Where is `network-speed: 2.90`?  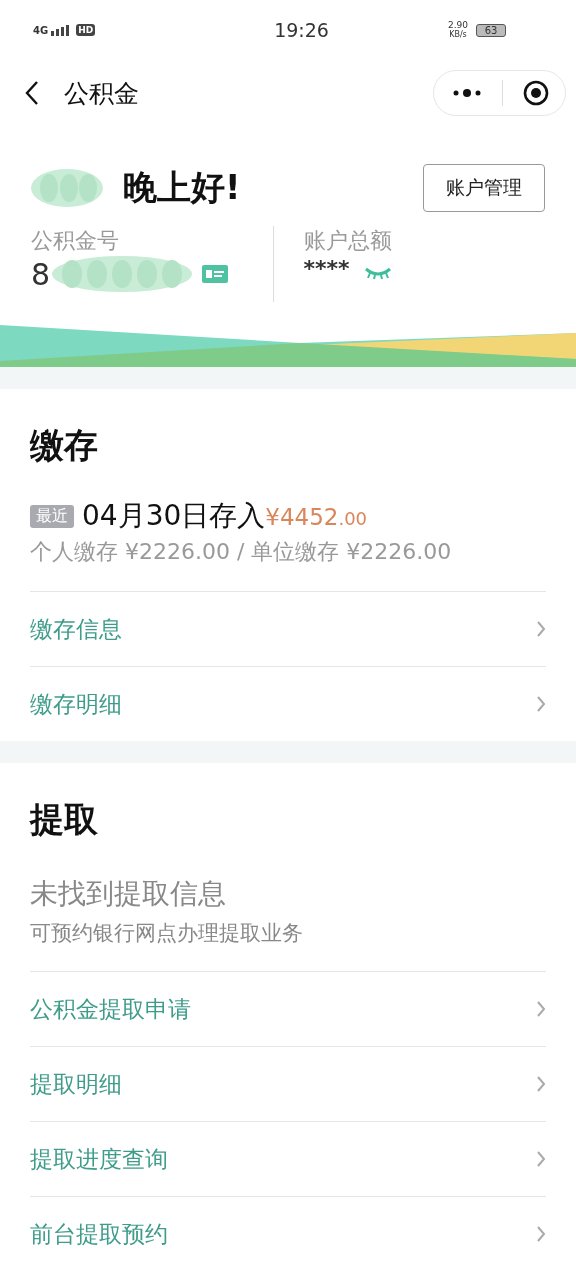
network-speed: 2.90 is located at coordinates (457, 25).